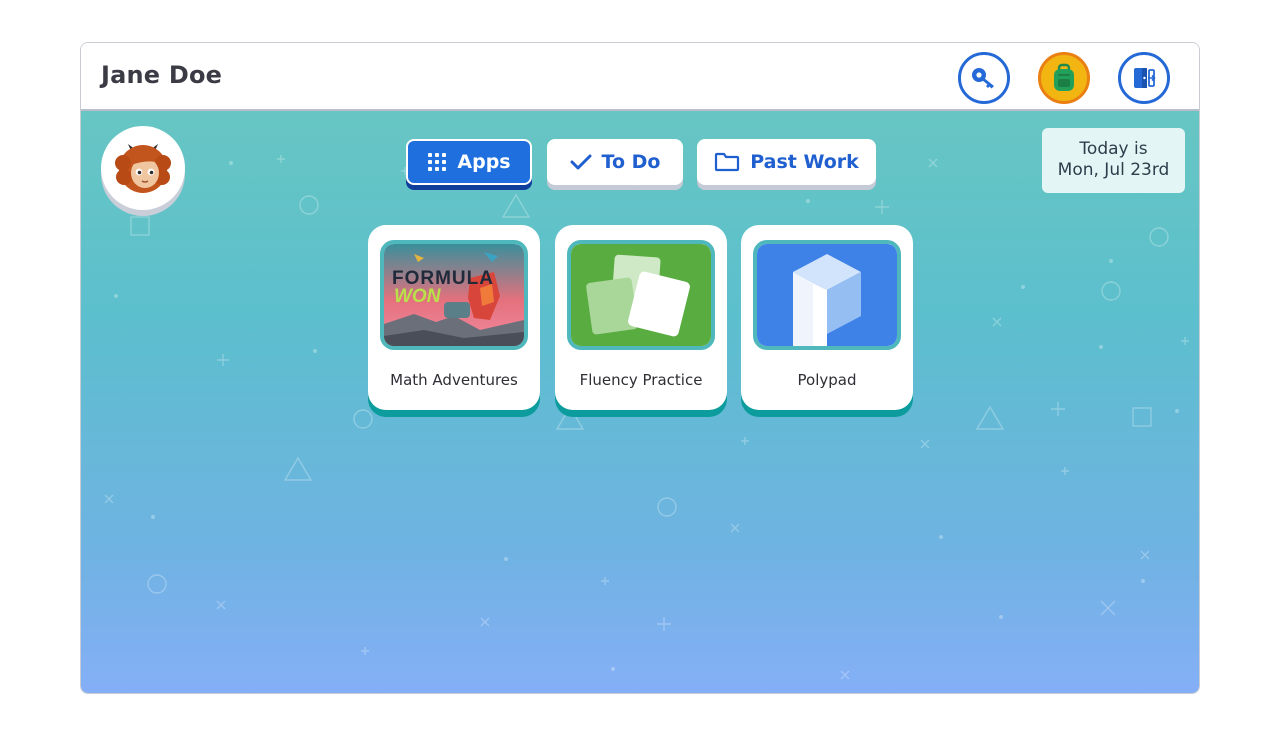 The height and width of the screenshot is (735, 1280). I want to click on student-avatar-icon, so click(143, 168).